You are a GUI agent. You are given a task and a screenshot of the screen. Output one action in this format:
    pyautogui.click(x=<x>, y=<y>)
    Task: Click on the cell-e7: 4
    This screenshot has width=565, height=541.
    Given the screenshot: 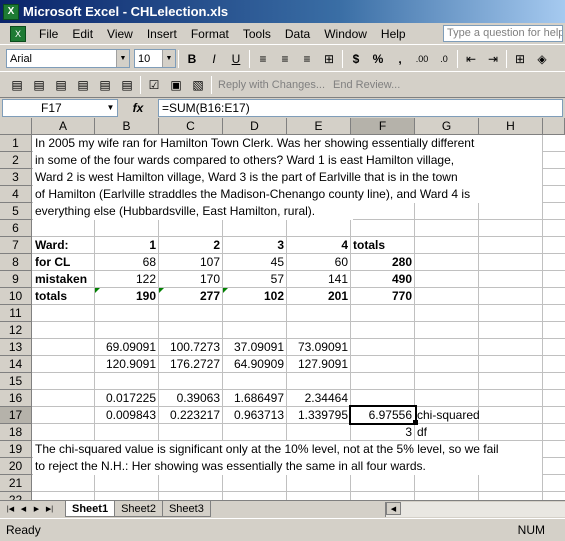 What is the action you would take?
    pyautogui.click(x=318, y=245)
    